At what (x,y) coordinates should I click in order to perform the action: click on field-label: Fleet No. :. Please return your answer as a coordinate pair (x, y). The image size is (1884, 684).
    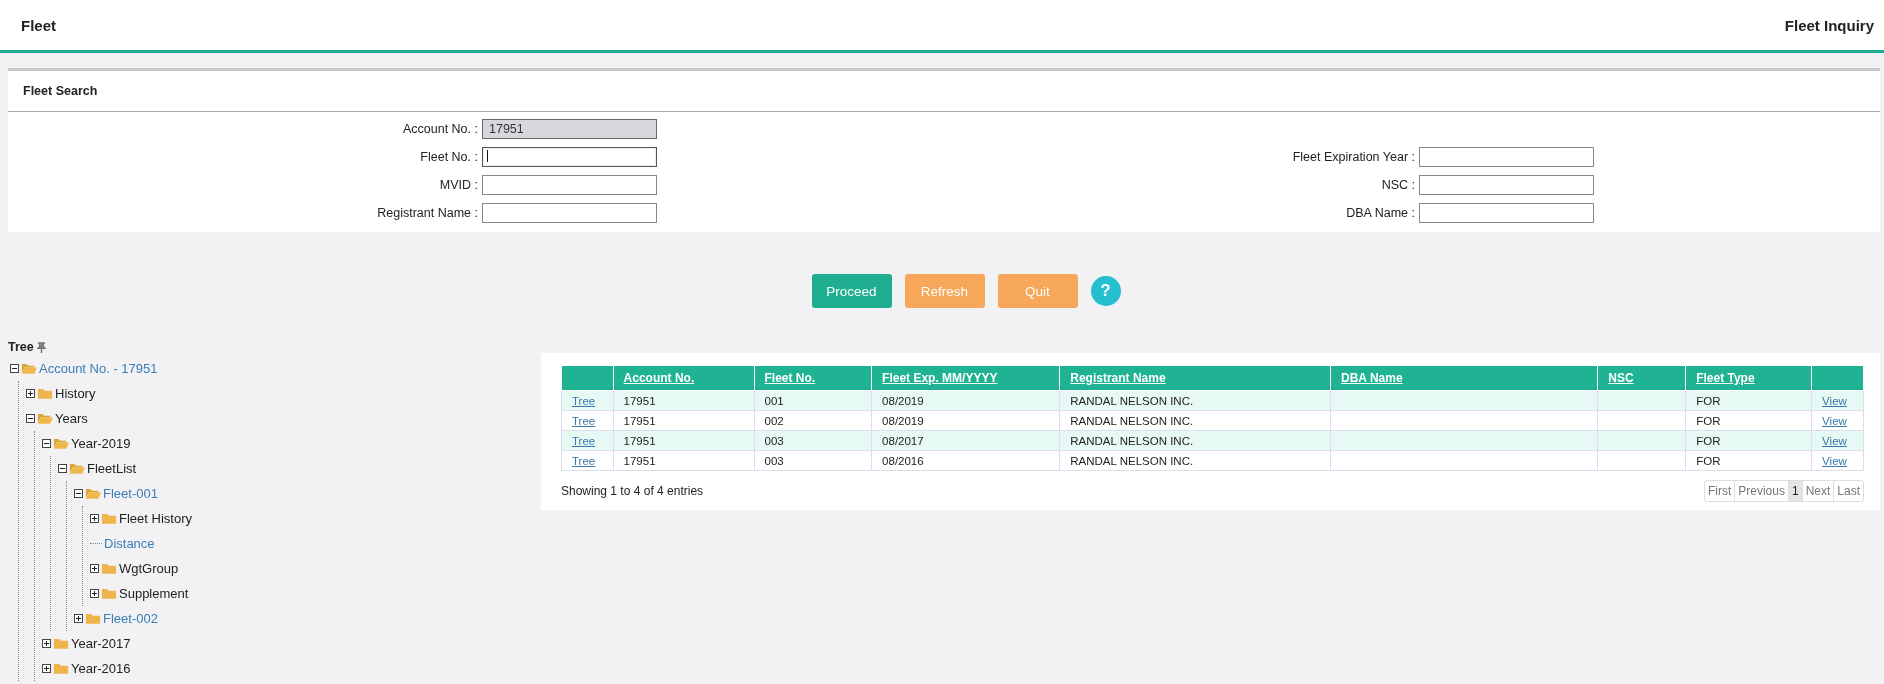
    Looking at the image, I should click on (449, 157).